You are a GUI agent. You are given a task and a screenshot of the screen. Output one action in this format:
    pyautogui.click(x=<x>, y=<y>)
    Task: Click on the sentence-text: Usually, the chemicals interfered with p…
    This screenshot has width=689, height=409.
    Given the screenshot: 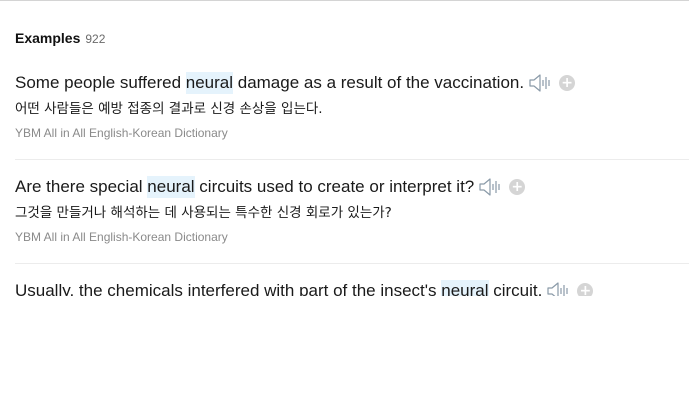 What is the action you would take?
    pyautogui.click(x=228, y=288)
    